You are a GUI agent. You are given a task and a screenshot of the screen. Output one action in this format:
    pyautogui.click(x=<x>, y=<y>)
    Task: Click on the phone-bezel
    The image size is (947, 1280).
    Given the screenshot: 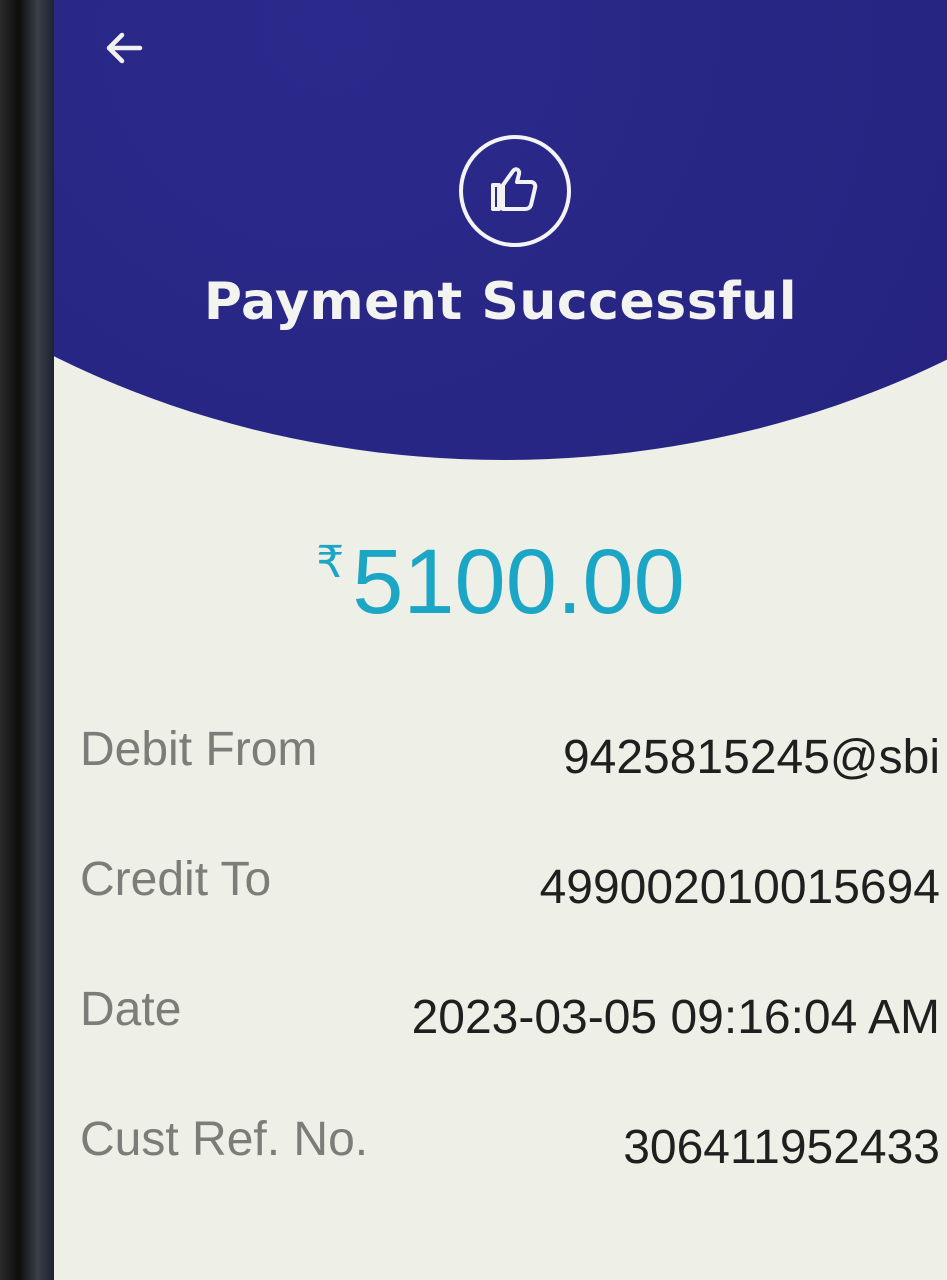 What is the action you would take?
    pyautogui.click(x=27, y=640)
    